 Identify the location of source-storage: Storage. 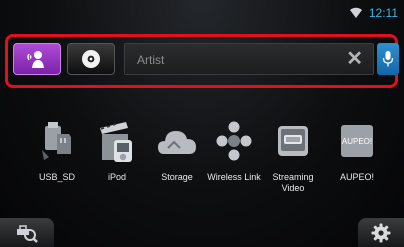
(177, 160).